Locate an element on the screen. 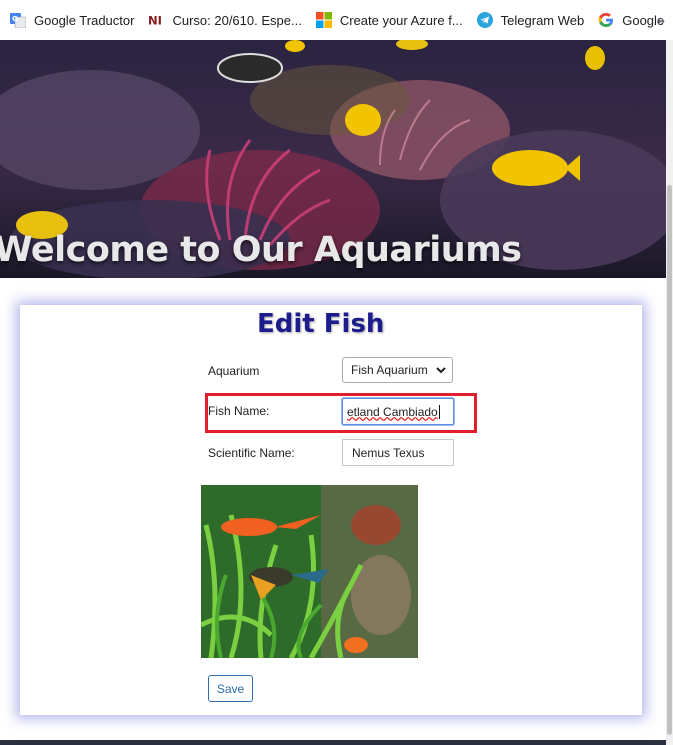  page-title: Edit Fish is located at coordinates (321, 324).